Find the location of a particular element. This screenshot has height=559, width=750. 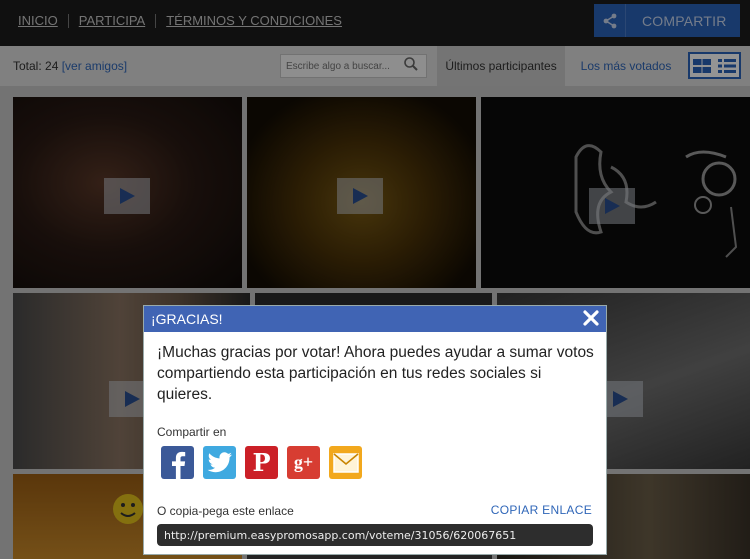

copy-link-label: O copia-pega este enlace is located at coordinates (225, 511).